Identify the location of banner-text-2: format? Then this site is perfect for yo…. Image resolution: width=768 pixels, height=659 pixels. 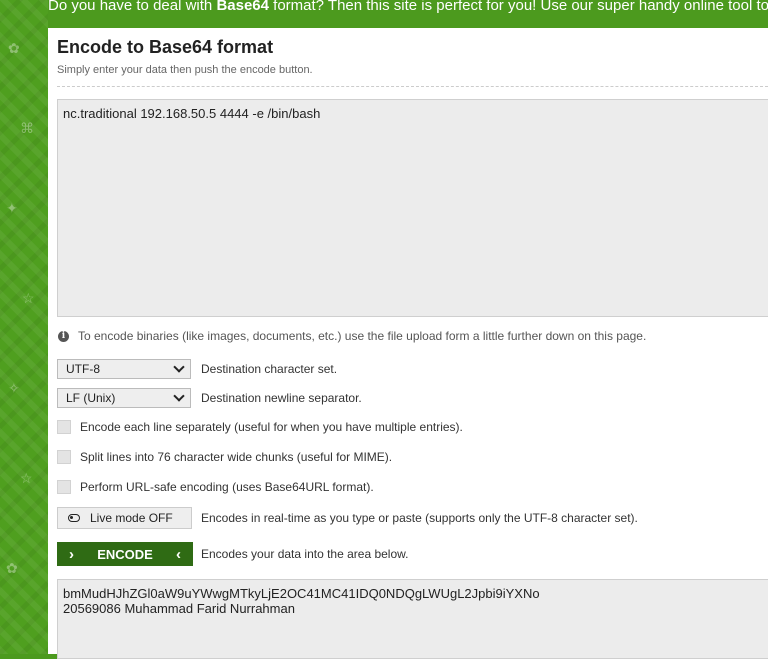
(518, 7).